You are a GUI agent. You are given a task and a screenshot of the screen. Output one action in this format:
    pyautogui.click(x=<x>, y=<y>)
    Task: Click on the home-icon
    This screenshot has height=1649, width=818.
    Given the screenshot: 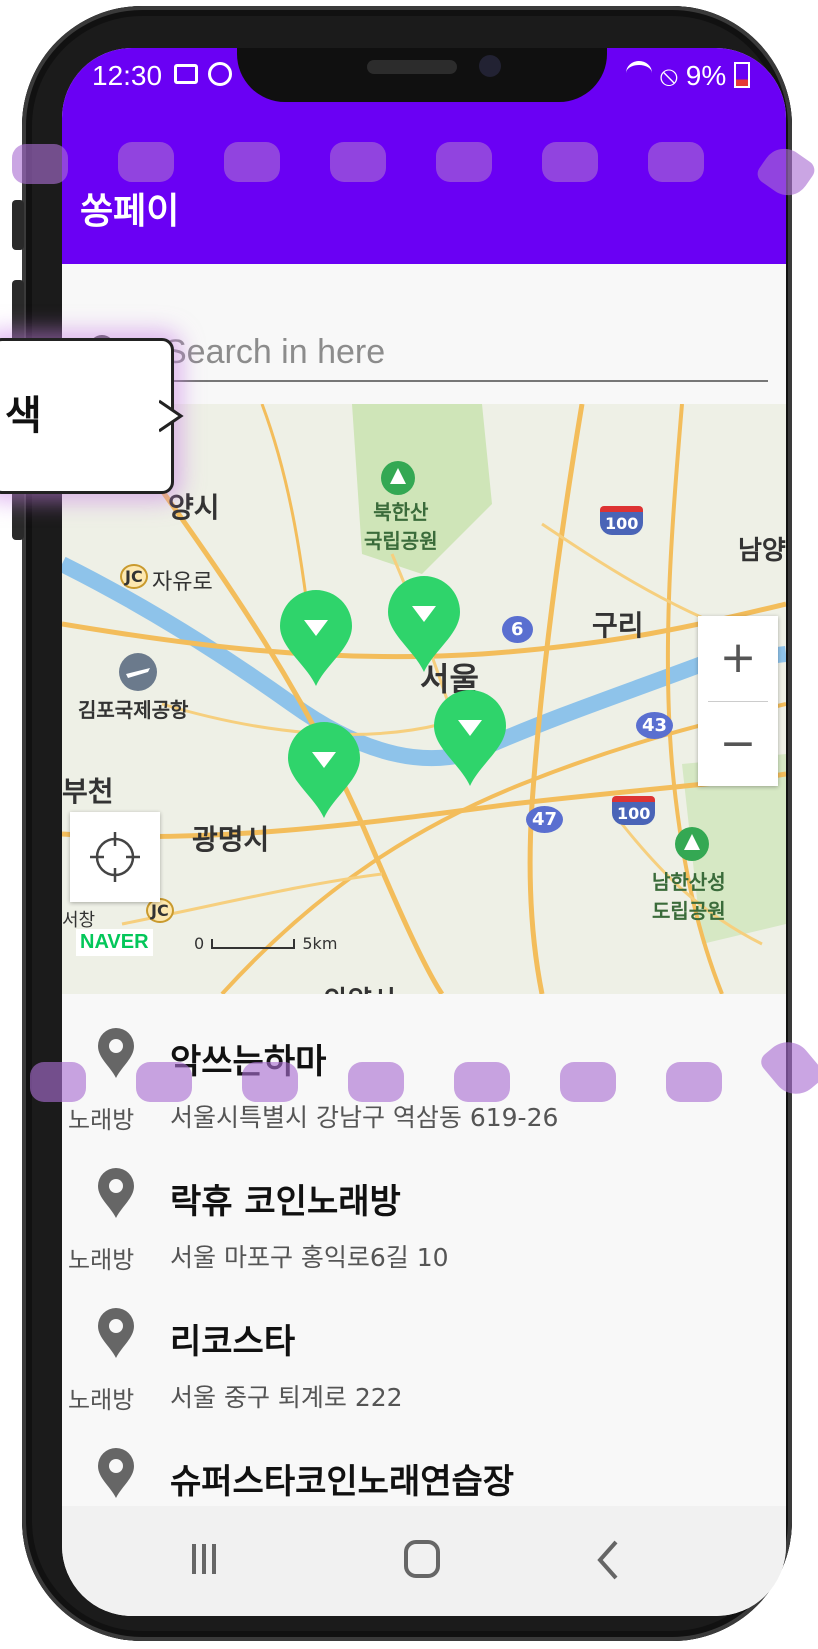 What is the action you would take?
    pyautogui.click(x=422, y=1560)
    